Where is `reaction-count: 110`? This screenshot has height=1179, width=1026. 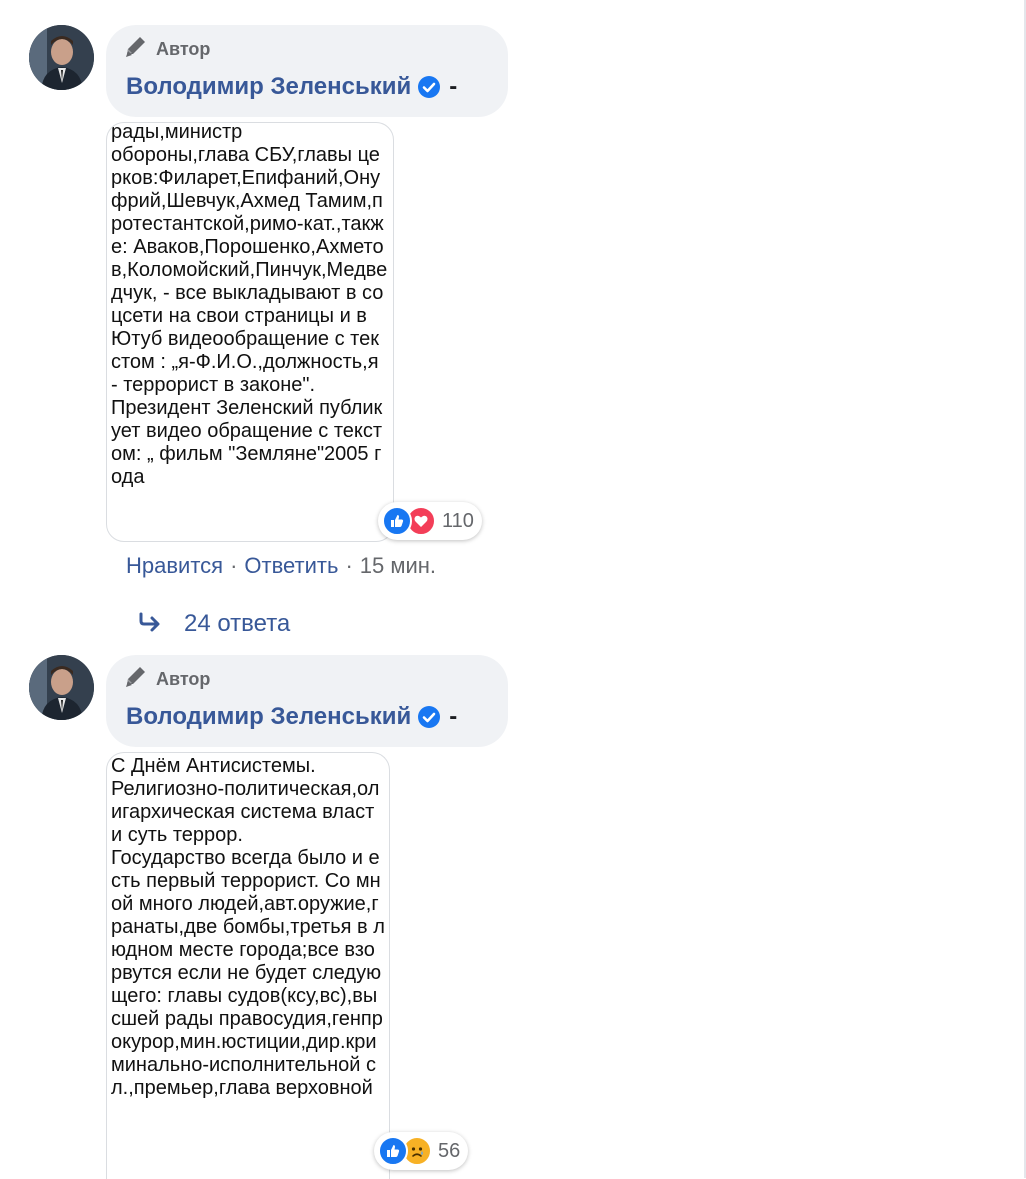 reaction-count: 110 is located at coordinates (458, 520).